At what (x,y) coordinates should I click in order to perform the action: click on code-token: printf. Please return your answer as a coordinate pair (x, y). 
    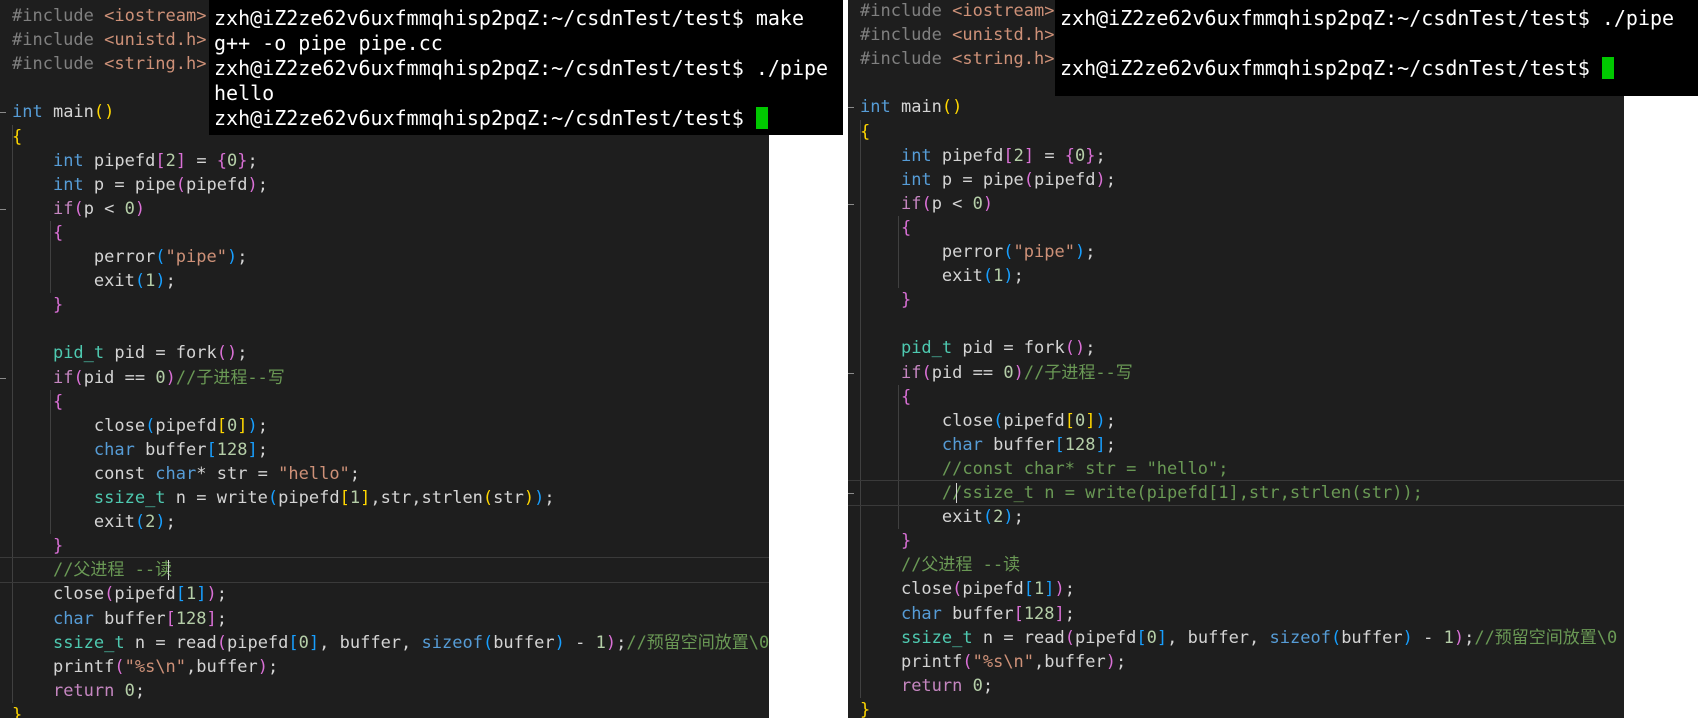
    Looking at the image, I should click on (911, 661).